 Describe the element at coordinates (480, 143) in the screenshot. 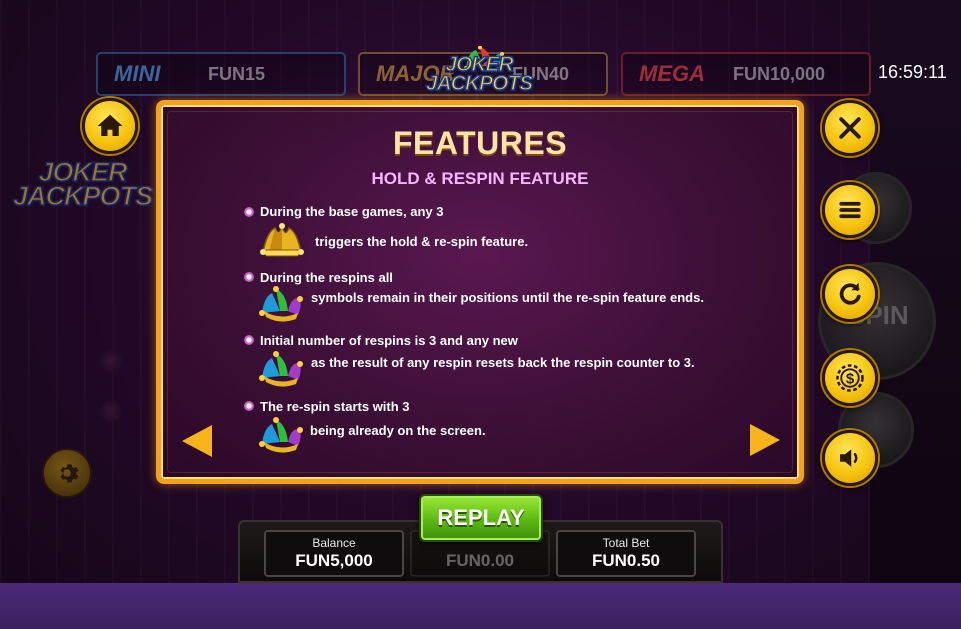

I see `panel-title: FEATURES` at that location.